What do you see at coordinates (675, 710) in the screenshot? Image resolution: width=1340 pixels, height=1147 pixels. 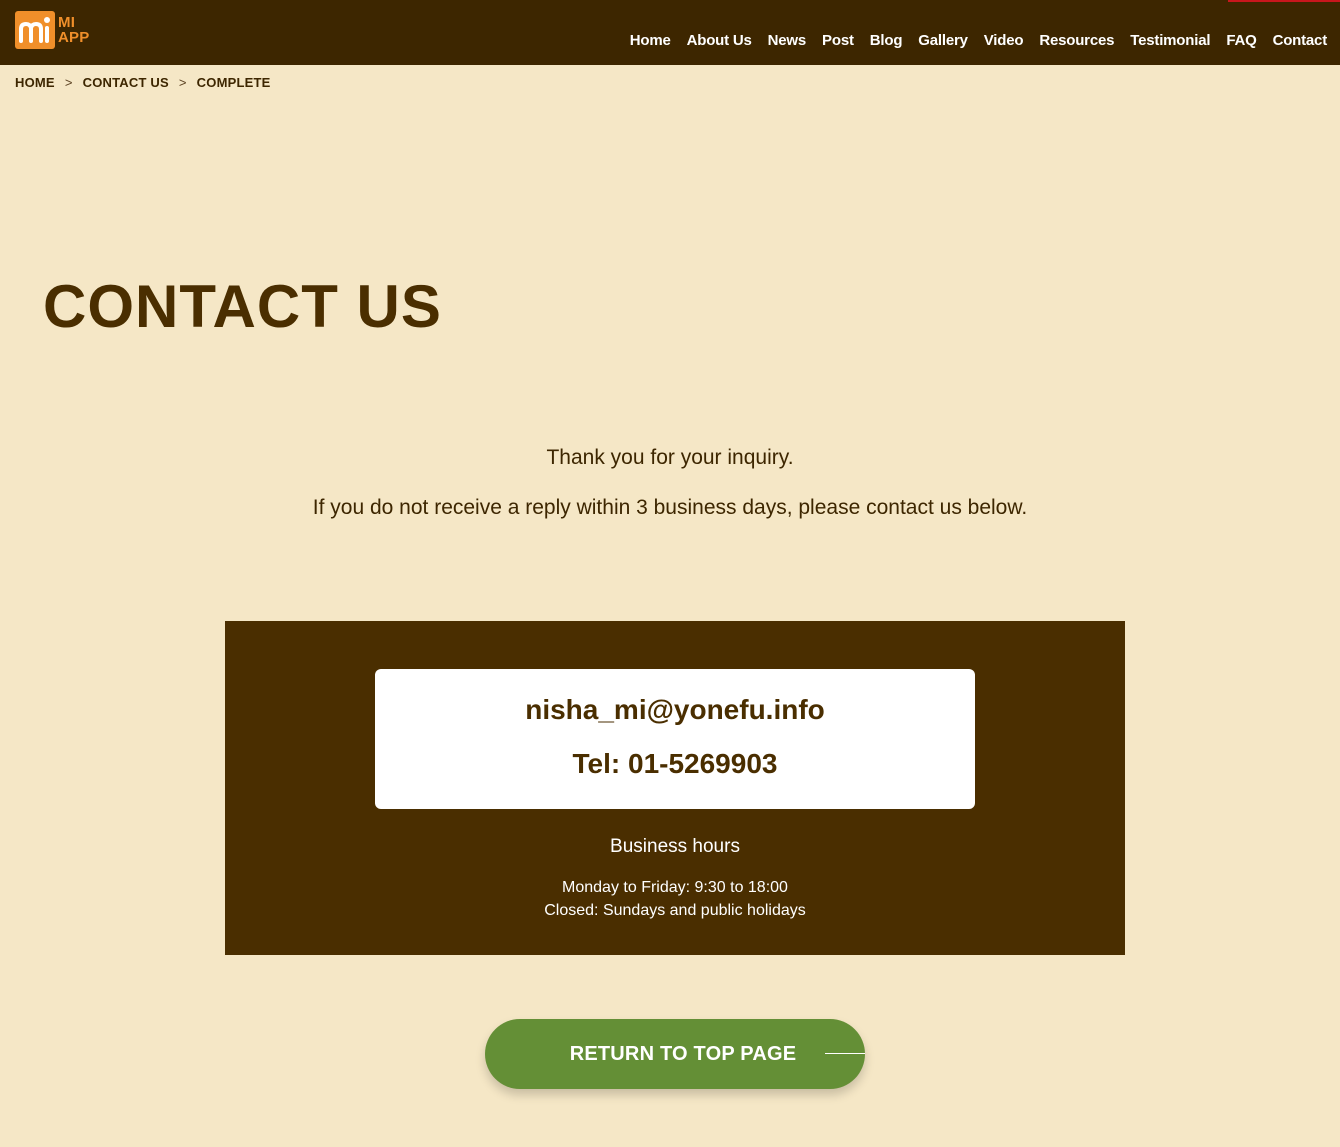 I see `contact-email: nisha_mi@yonefu.info` at bounding box center [675, 710].